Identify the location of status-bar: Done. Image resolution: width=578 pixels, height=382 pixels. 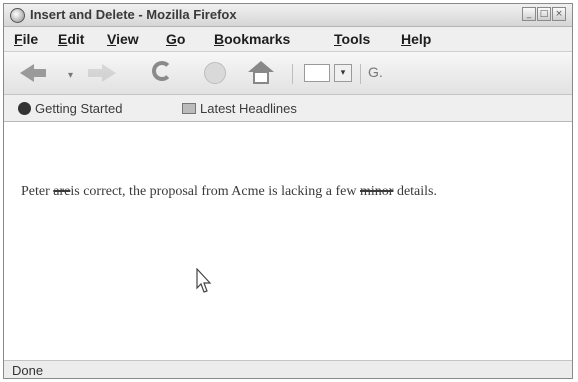
(288, 369).